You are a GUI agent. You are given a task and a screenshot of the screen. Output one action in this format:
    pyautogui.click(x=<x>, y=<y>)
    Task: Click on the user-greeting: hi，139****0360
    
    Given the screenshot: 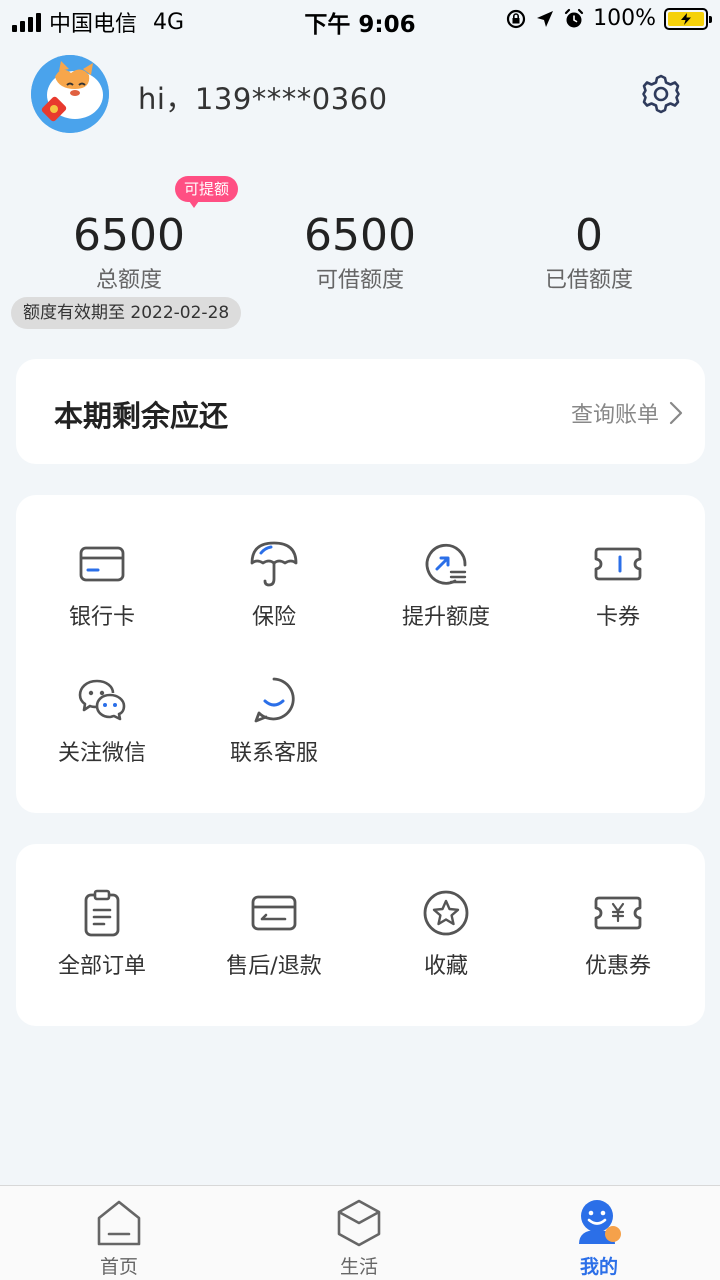 What is the action you would take?
    pyautogui.click(x=263, y=99)
    